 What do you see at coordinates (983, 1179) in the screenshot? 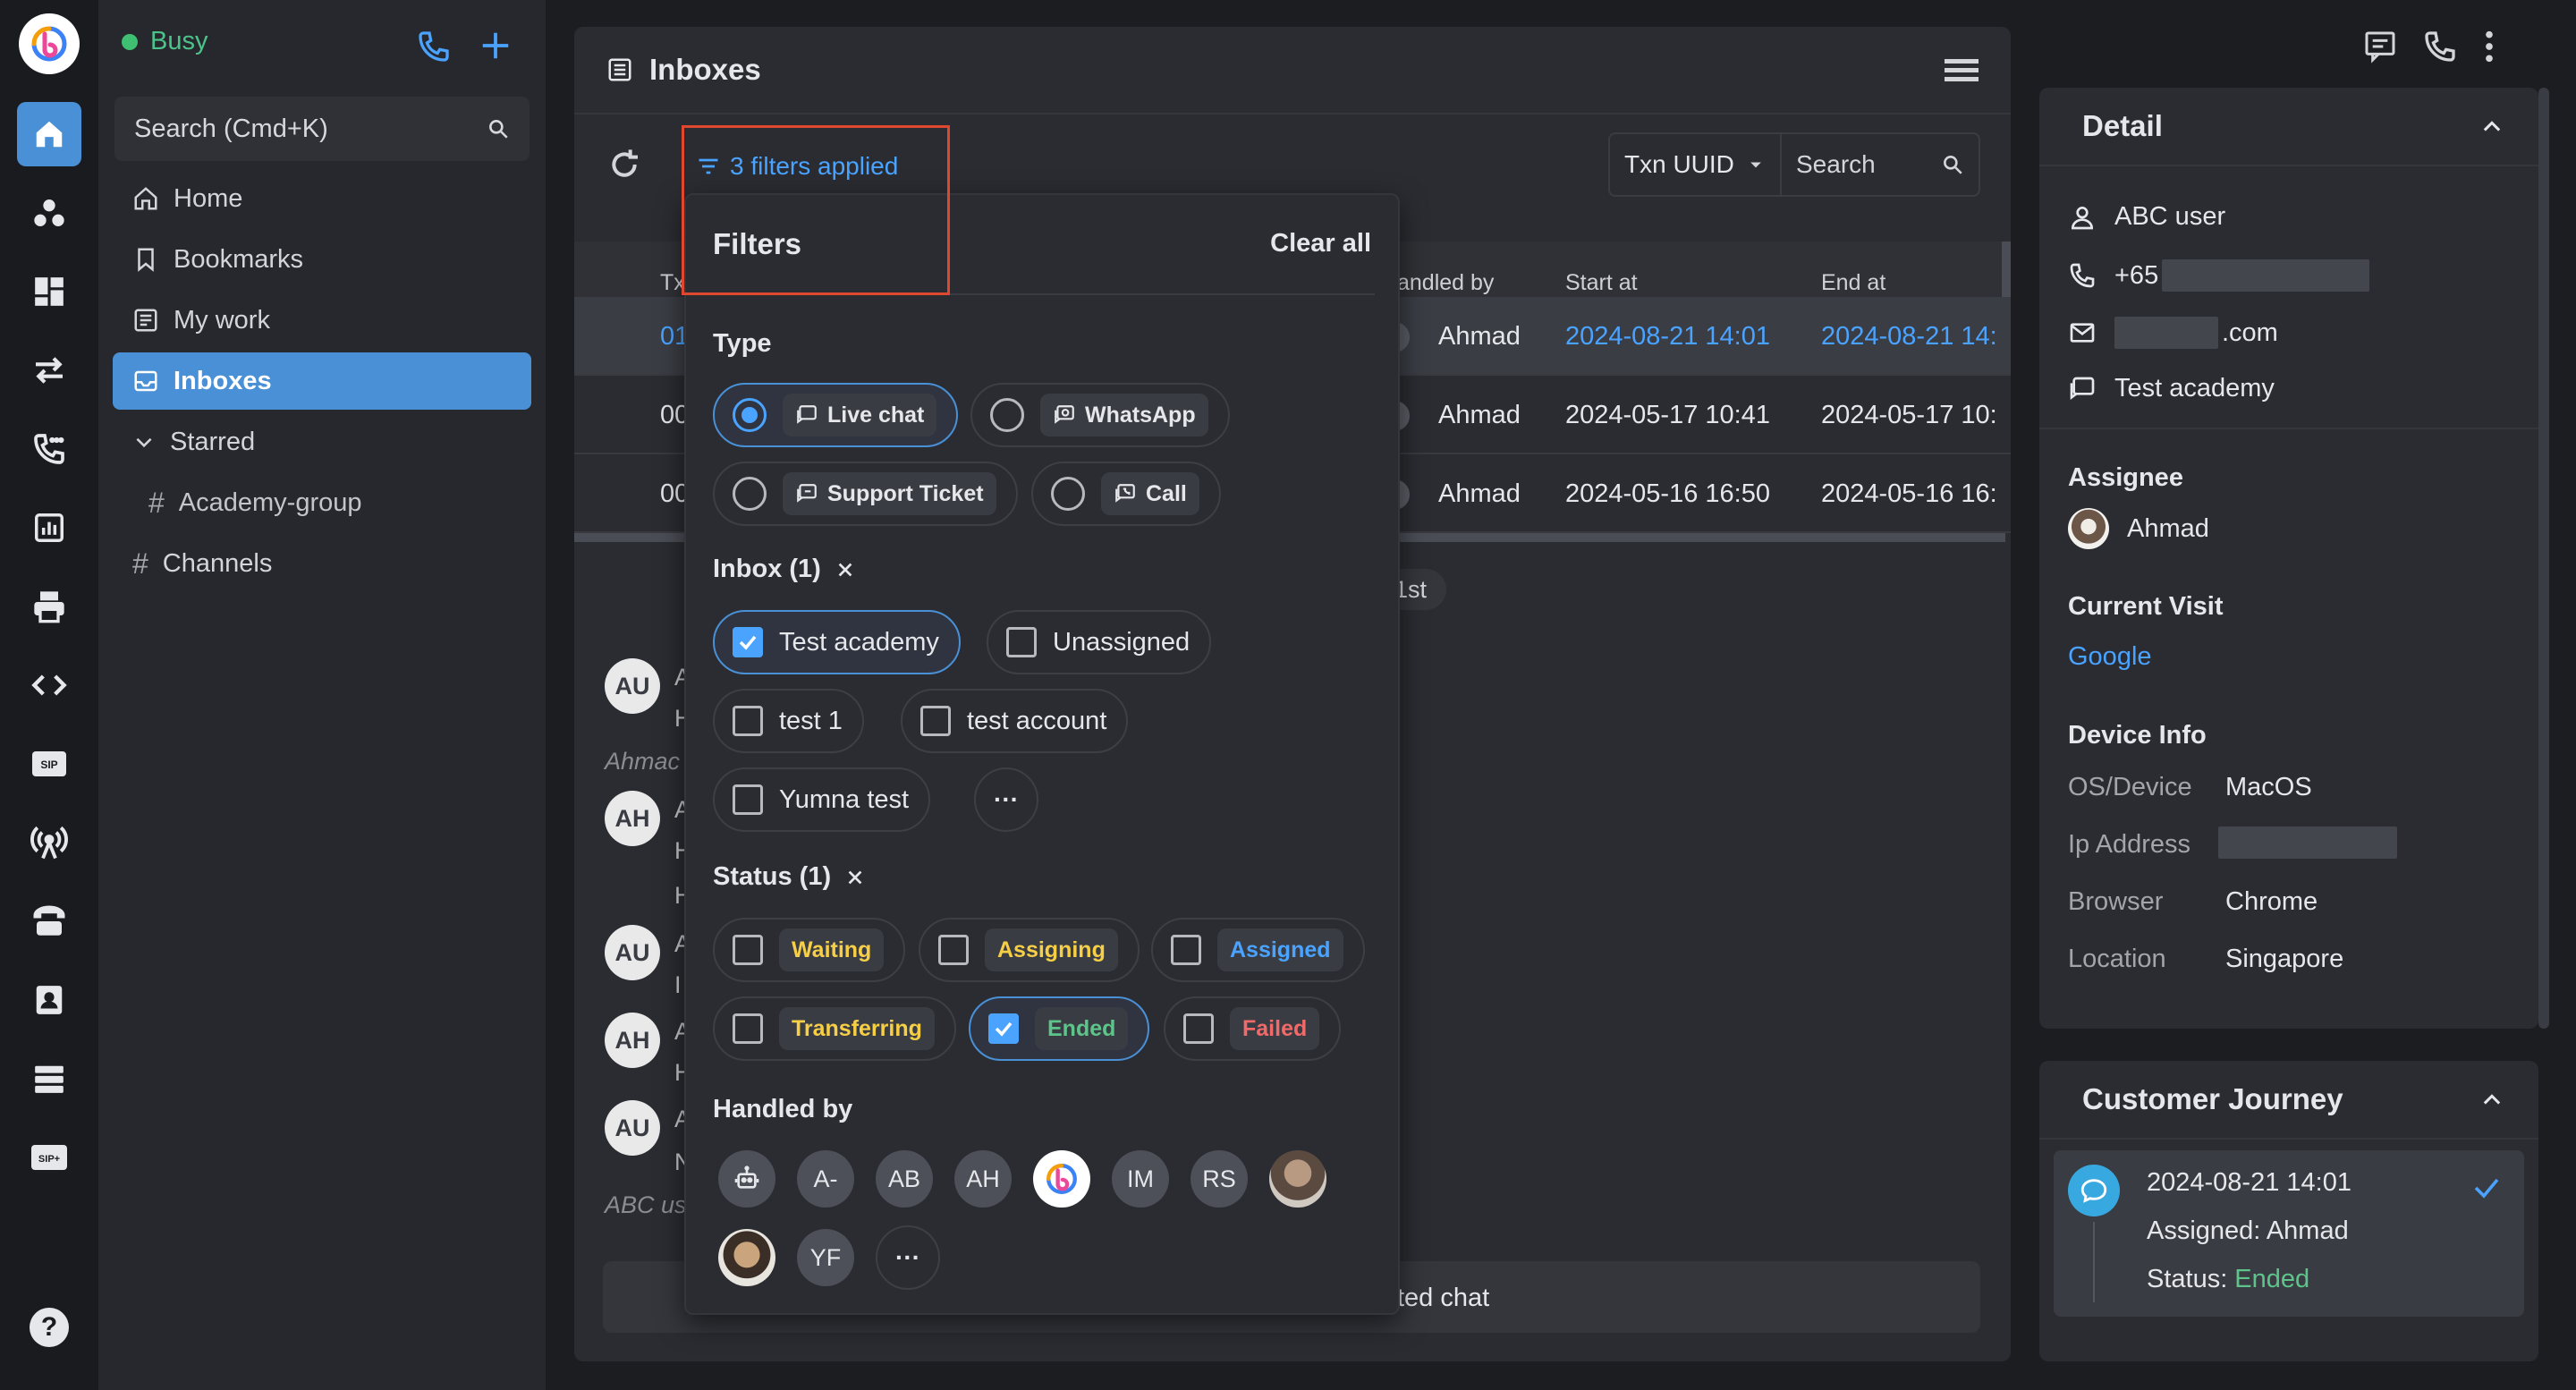
I see `handler-avatar: AH` at bounding box center [983, 1179].